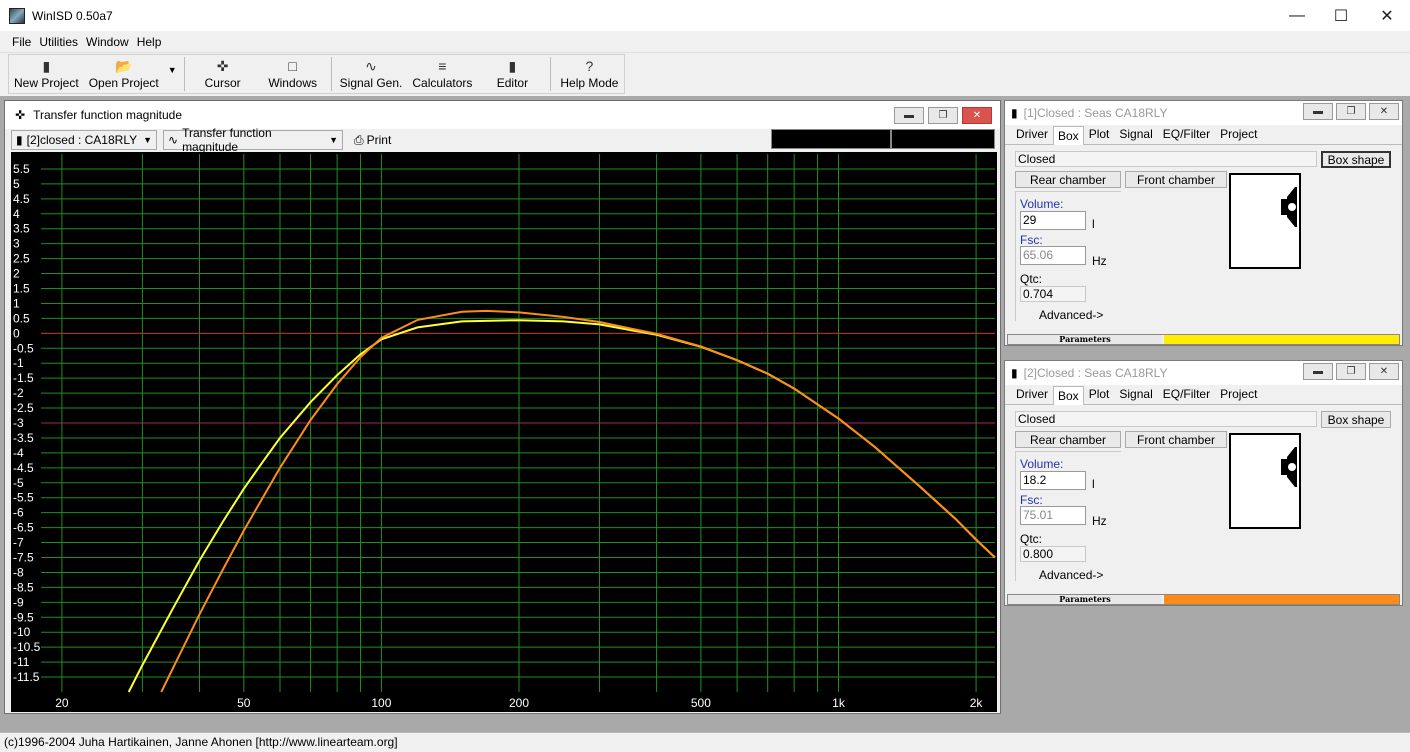 The height and width of the screenshot is (752, 1410). I want to click on fsc-label: Fsc:, so click(1031, 500).